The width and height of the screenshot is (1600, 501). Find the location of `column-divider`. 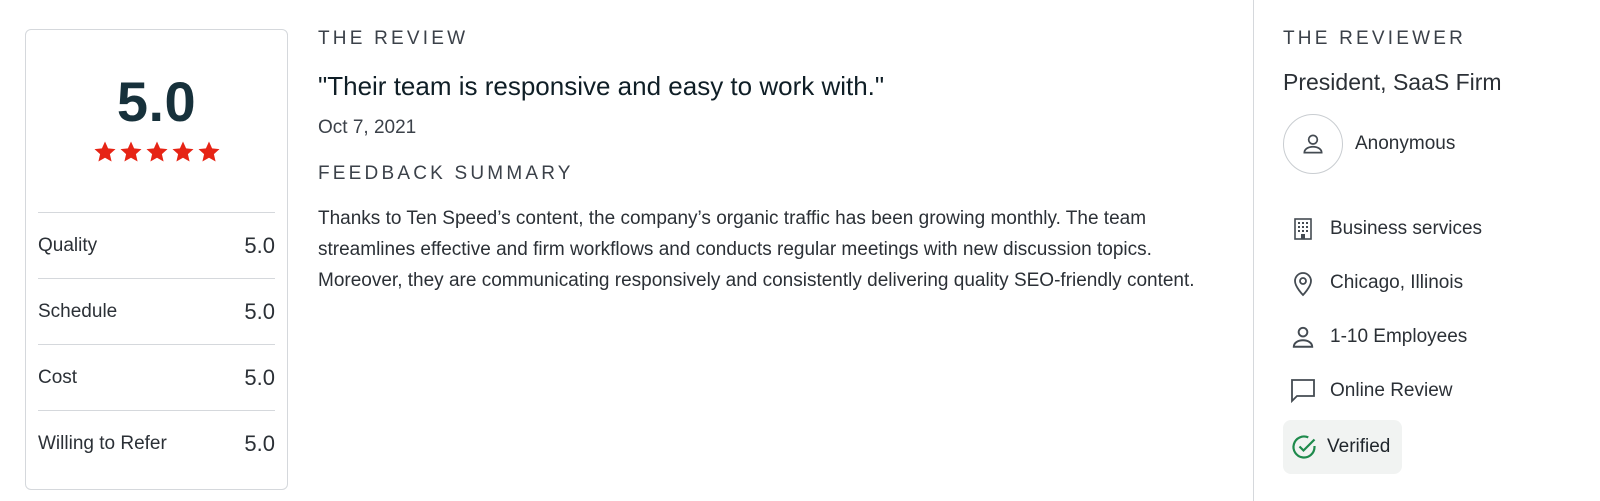

column-divider is located at coordinates (1253, 250).